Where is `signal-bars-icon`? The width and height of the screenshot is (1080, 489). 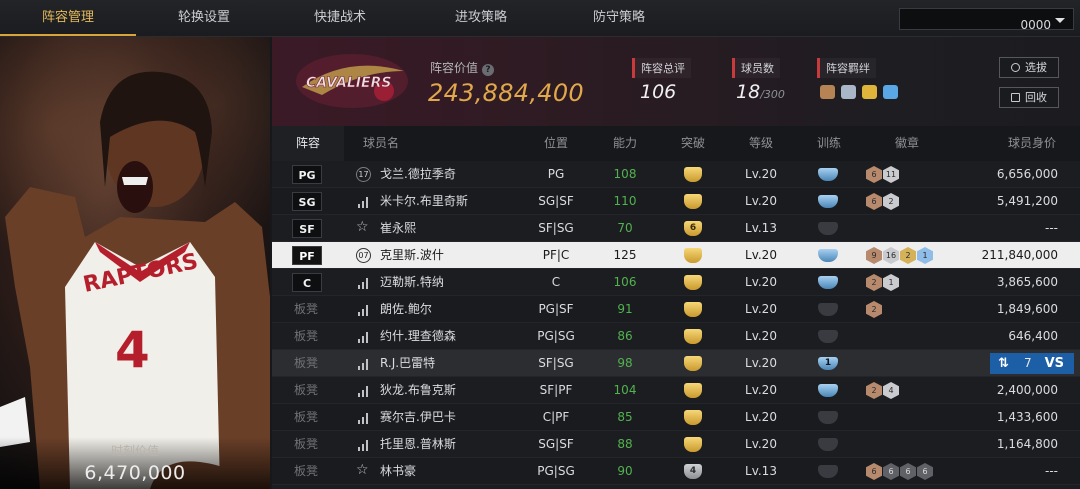
signal-bars-icon is located at coordinates (363, 282).